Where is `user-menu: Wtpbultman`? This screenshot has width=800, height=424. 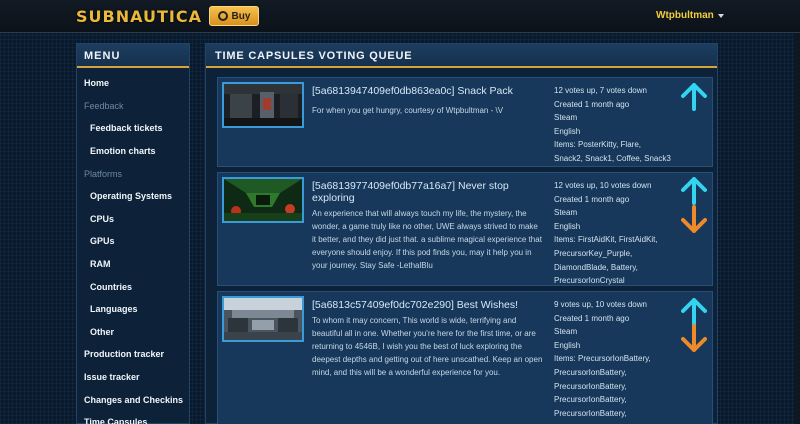 user-menu: Wtpbultman is located at coordinates (690, 15).